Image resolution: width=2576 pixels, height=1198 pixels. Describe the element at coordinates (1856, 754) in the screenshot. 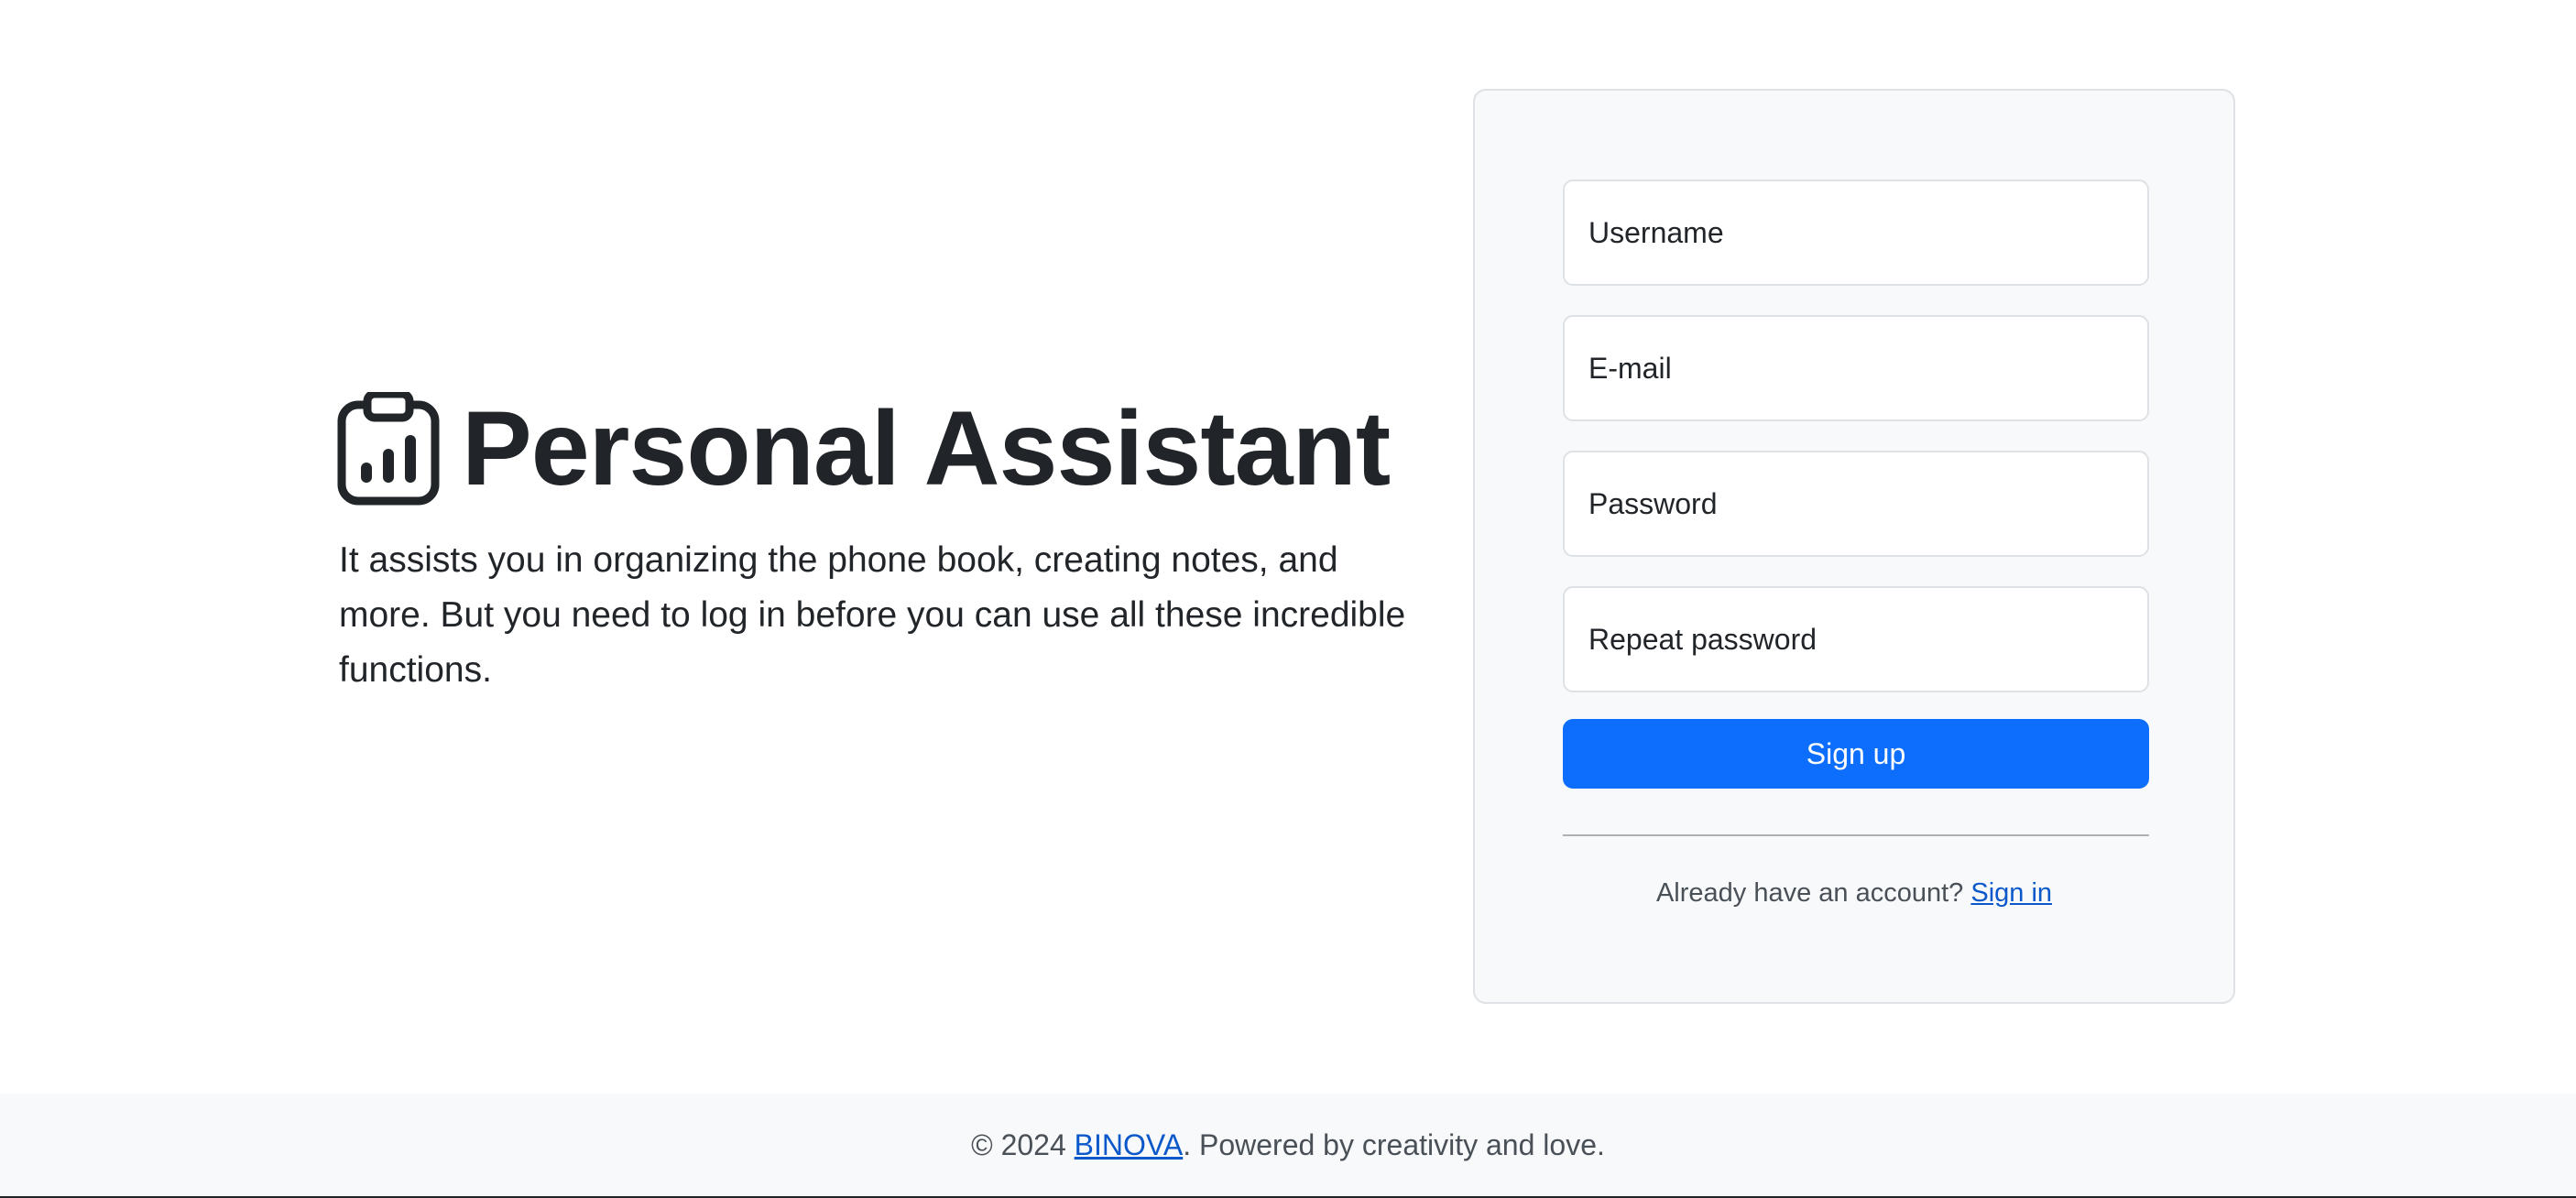

I see `sign-up-button: Sign up` at that location.